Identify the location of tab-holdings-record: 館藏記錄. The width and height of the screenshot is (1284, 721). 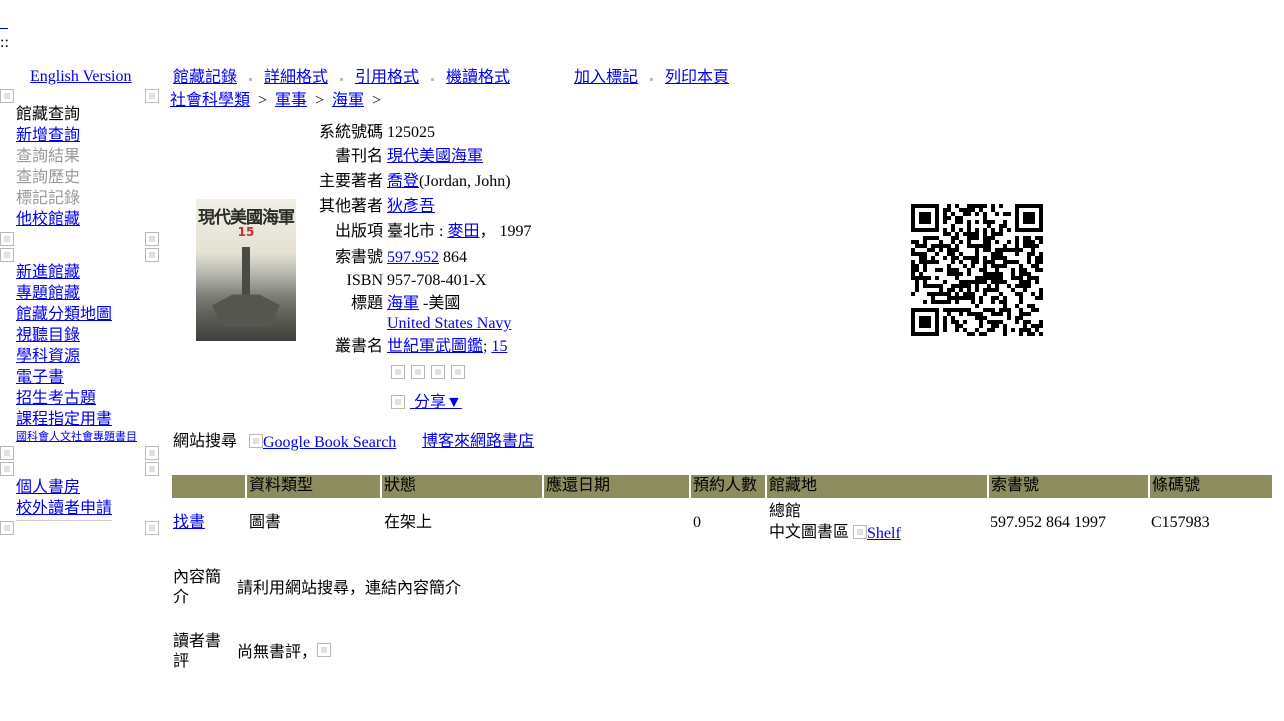
(205, 77).